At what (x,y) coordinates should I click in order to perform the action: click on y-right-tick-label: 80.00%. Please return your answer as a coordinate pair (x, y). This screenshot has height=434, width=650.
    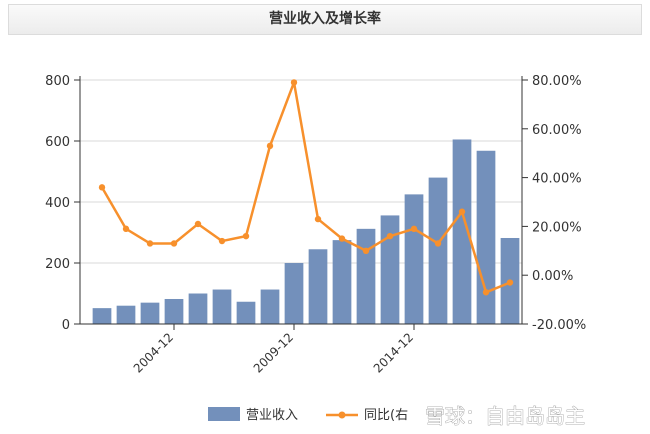
    Looking at the image, I should click on (557, 81).